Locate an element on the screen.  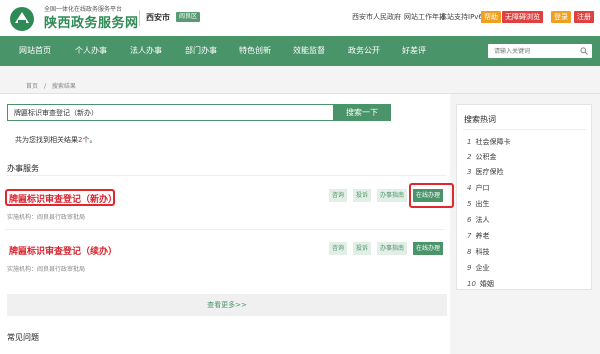
result-count-prefix: 共为您找到相关结果 is located at coordinates (46, 140).